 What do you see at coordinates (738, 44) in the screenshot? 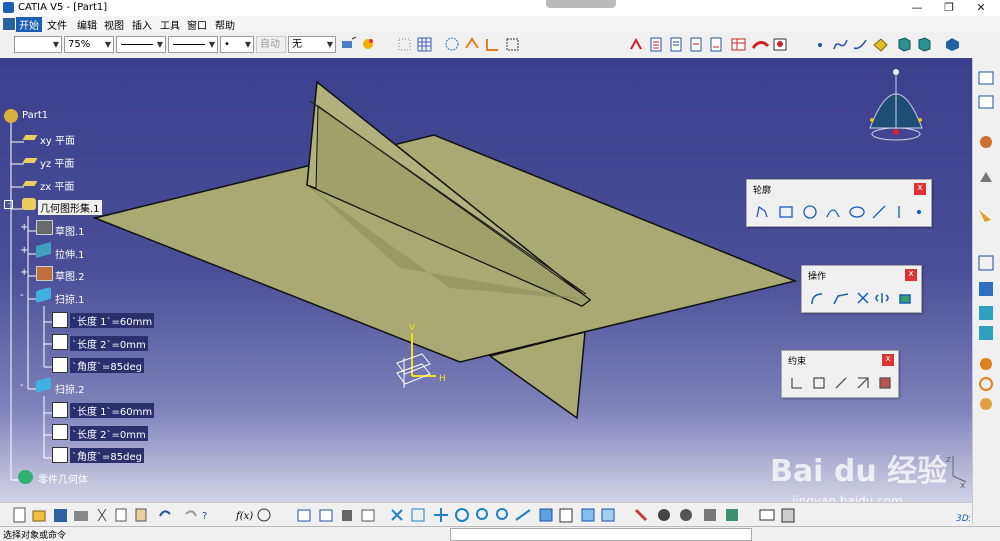
I see `table-icon` at bounding box center [738, 44].